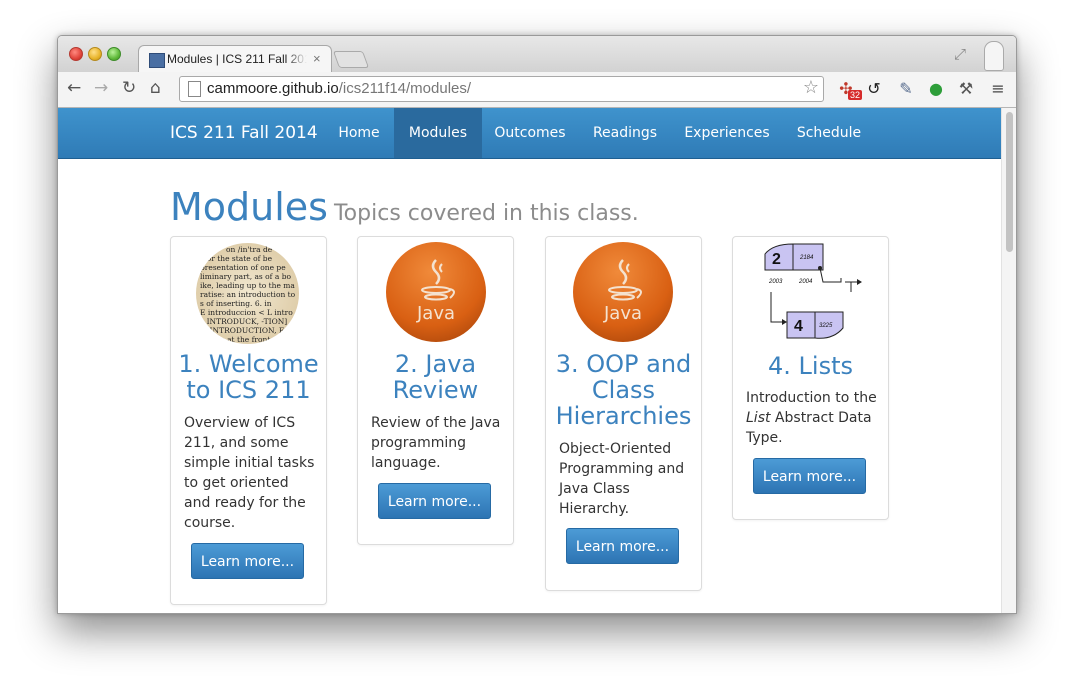 This screenshot has height=692, width=1072. What do you see at coordinates (438, 133) in the screenshot?
I see `nav-item-modules: Modules` at bounding box center [438, 133].